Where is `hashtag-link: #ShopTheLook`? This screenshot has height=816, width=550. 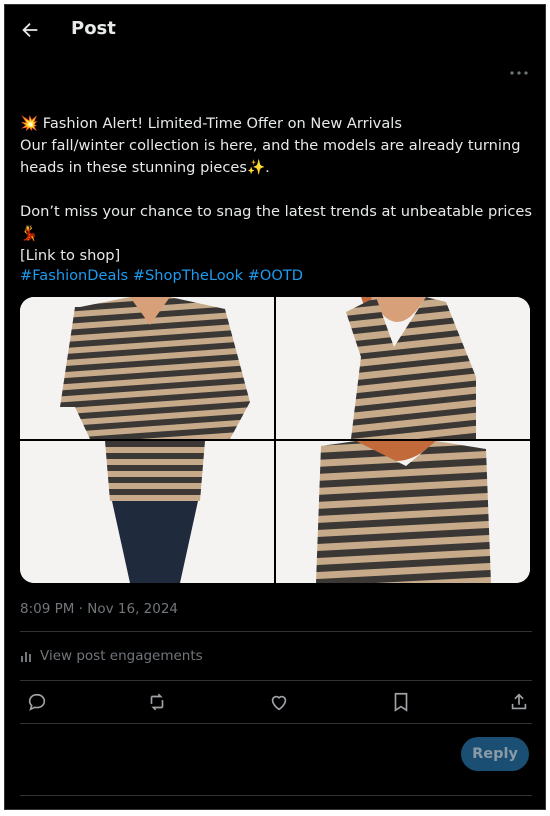 hashtag-link: #ShopTheLook is located at coordinates (188, 275).